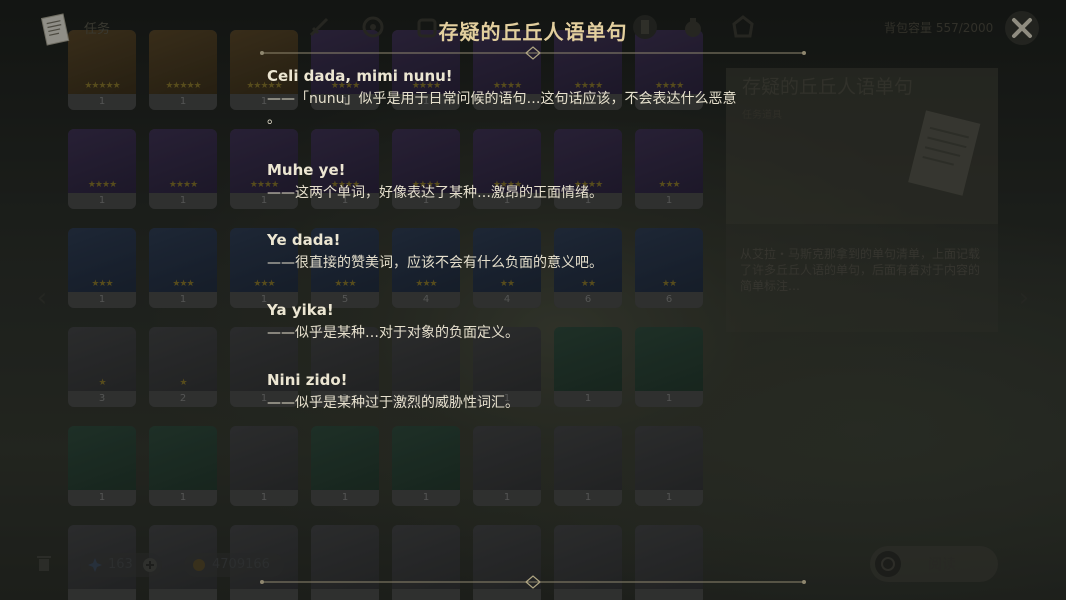 This screenshot has width=1066, height=600. I want to click on phrase-entry: Ya yika! ——似乎是某种…对于对象的负面定义。, so click(537, 321).